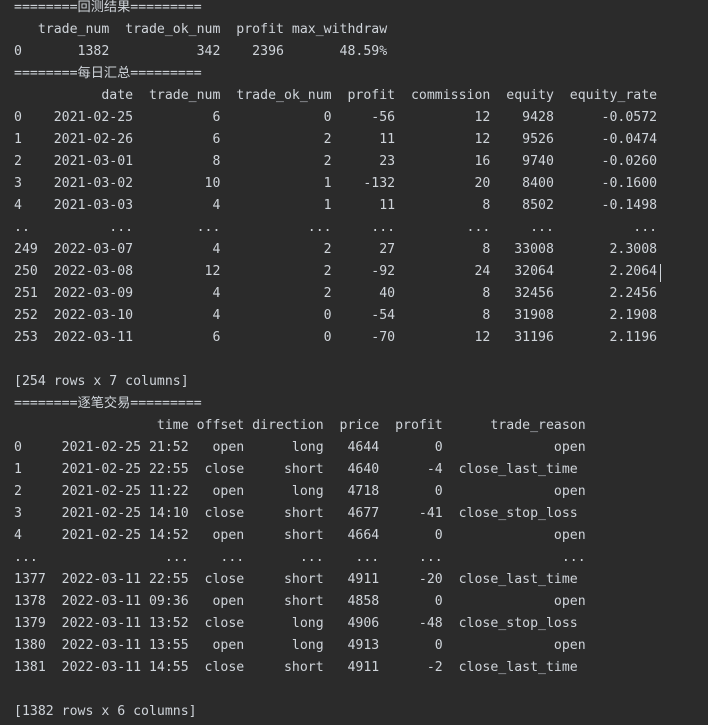 Image resolution: width=708 pixels, height=725 pixels. I want to click on daily-row: 252 2022-03-10 4 0 -54 8 31908 2.1908, so click(336, 315).